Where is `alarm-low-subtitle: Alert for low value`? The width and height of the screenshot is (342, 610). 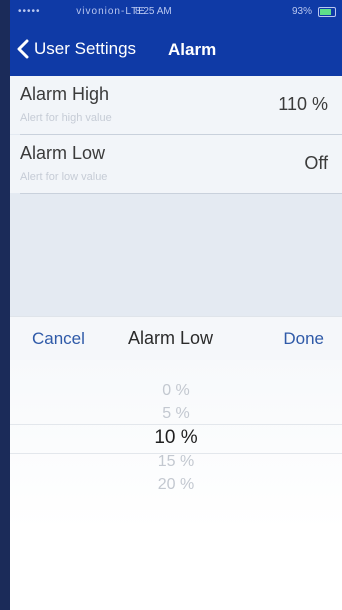
alarm-low-subtitle: Alert for low value is located at coordinates (64, 177).